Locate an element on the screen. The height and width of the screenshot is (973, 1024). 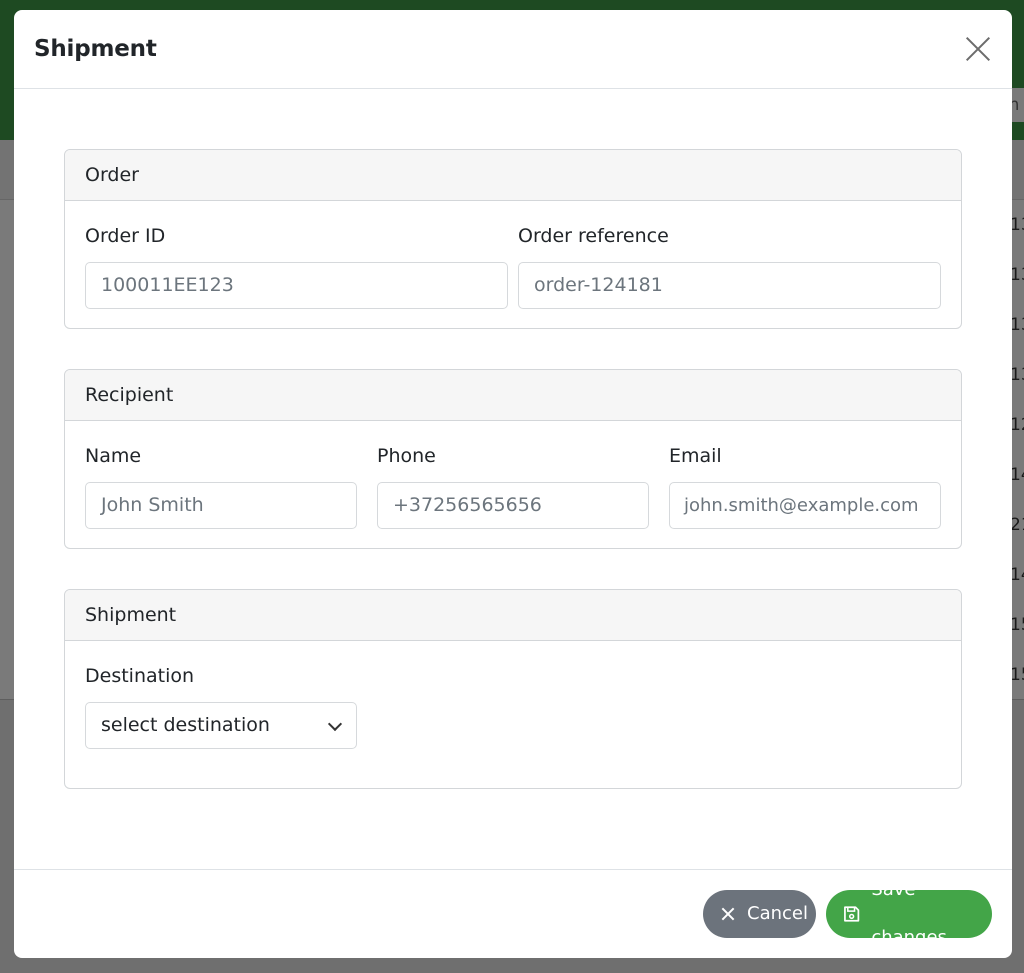
order-id-label: Order ID is located at coordinates (125, 236).